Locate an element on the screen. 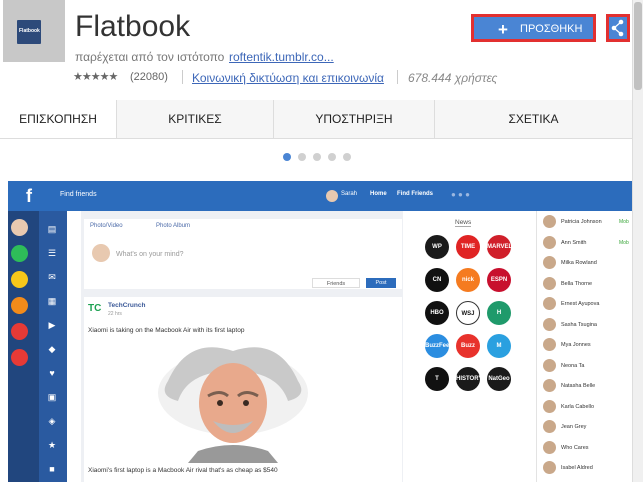  rating-stars: ★★★★★ is located at coordinates (95, 76).